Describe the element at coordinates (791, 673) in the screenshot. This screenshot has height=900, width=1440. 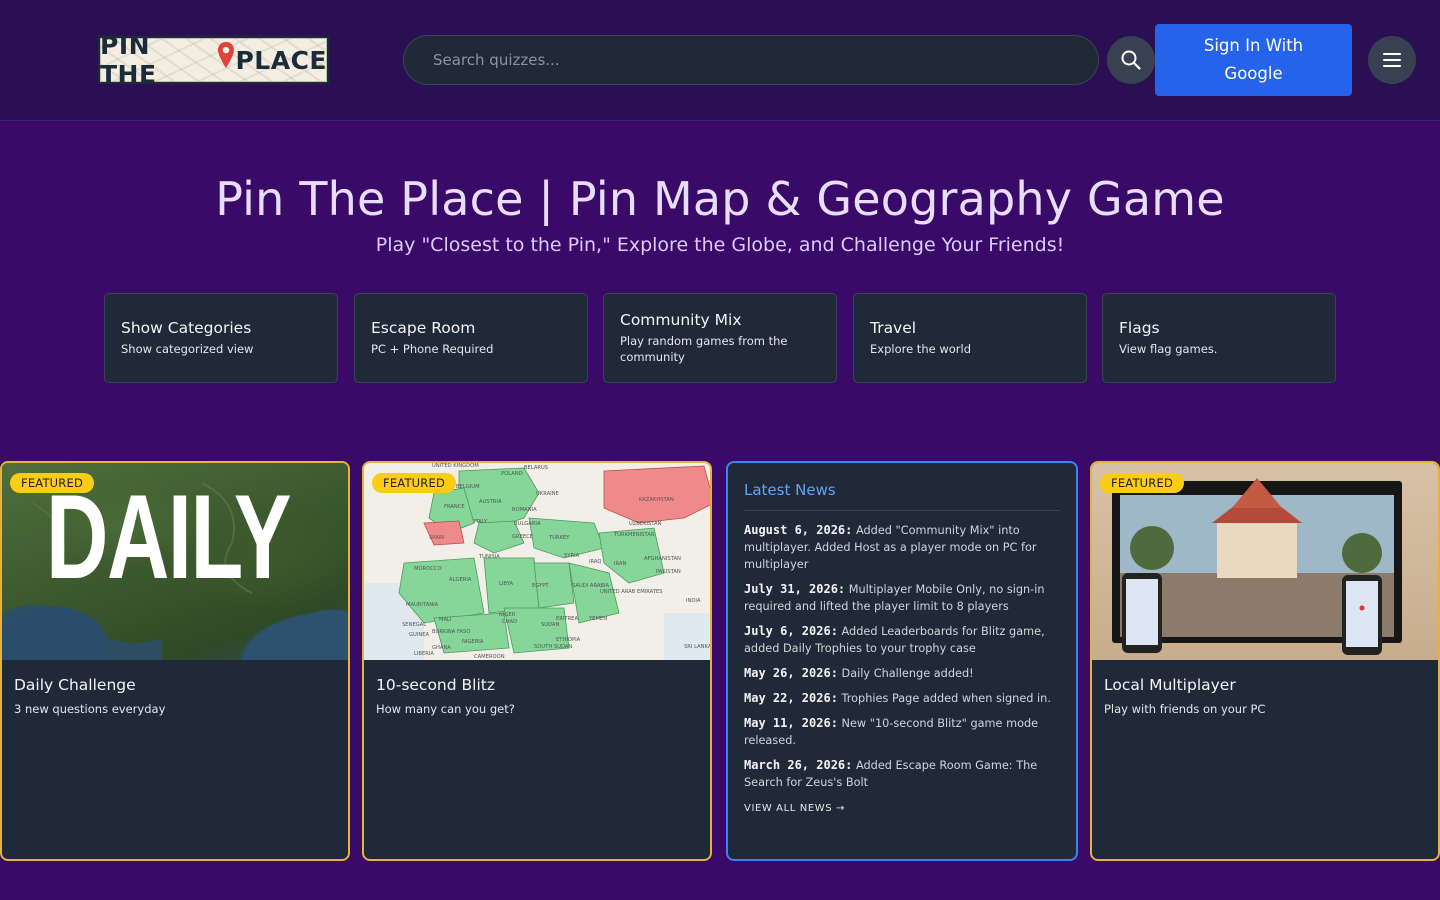
I see `news-date: May 26, 2026:` at that location.